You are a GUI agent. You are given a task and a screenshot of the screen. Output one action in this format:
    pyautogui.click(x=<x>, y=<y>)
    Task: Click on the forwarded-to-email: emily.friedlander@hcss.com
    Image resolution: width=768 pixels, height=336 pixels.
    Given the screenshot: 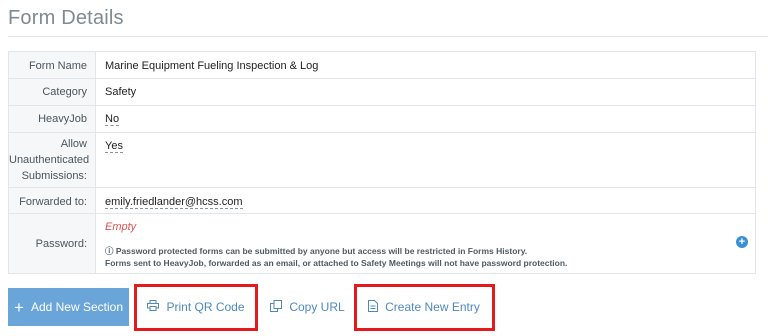 What is the action you would take?
    pyautogui.click(x=174, y=202)
    